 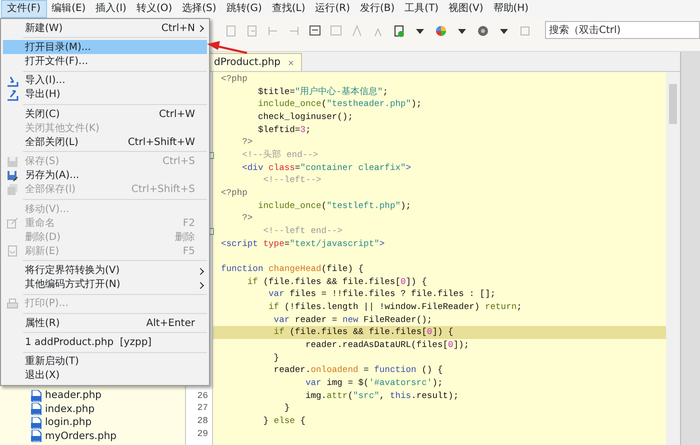 What do you see at coordinates (334, 206) in the screenshot?
I see `code-line: include_once("testleft.php");` at bounding box center [334, 206].